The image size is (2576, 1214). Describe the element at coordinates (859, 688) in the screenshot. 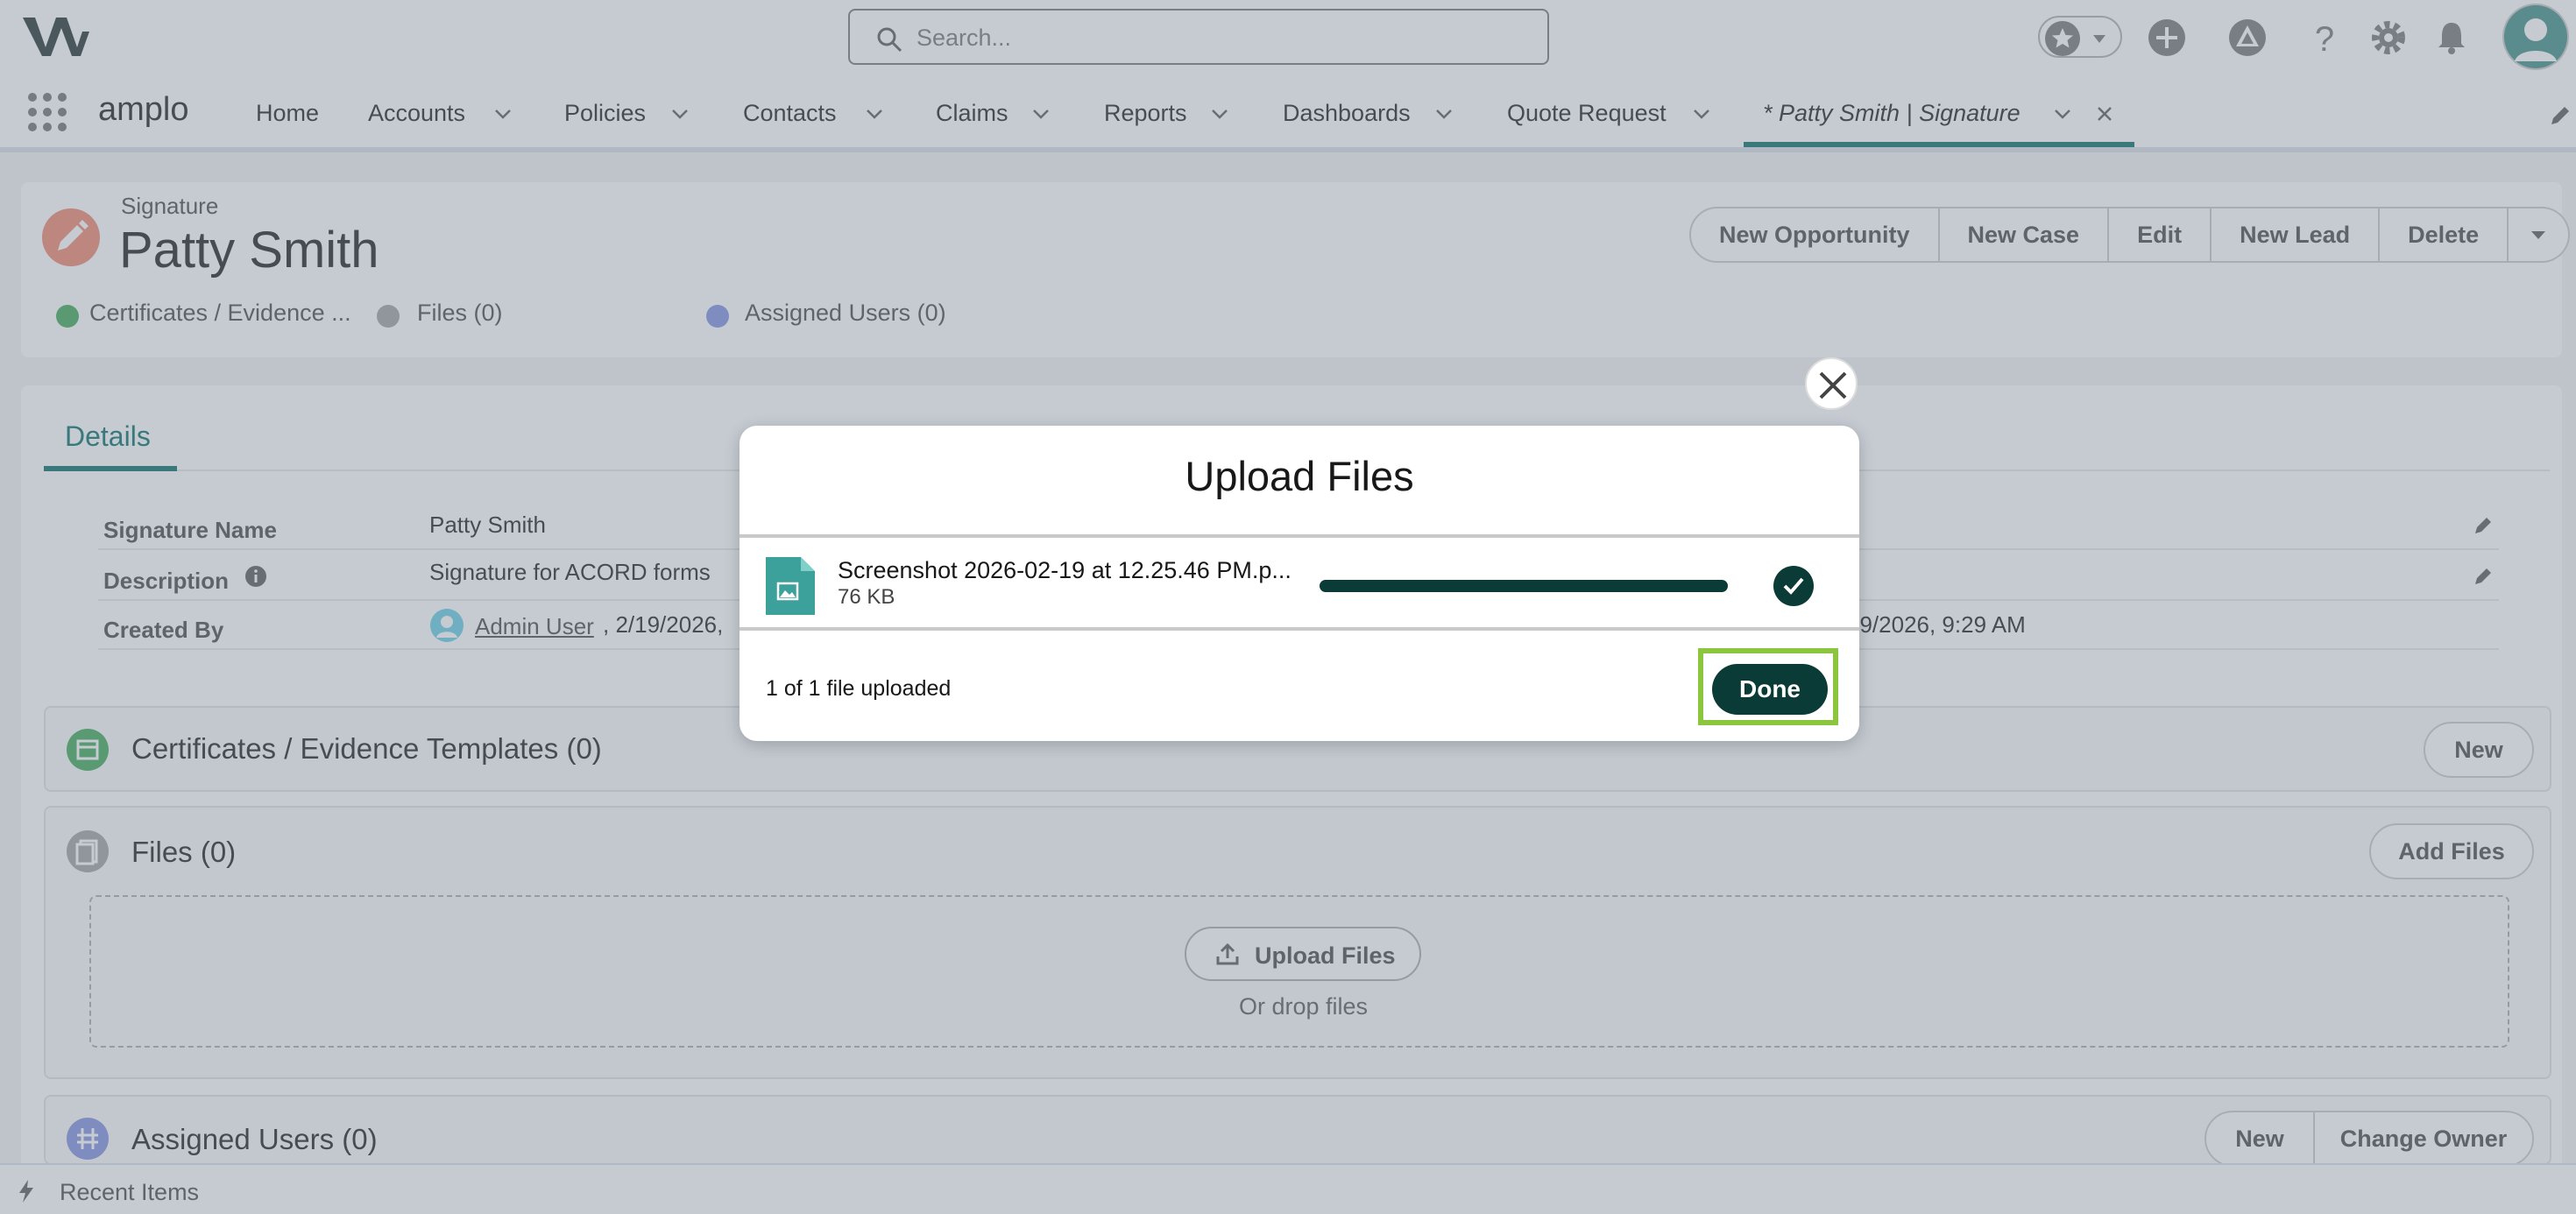

I see `upload-status-text: 1 of 1 file uploaded` at that location.